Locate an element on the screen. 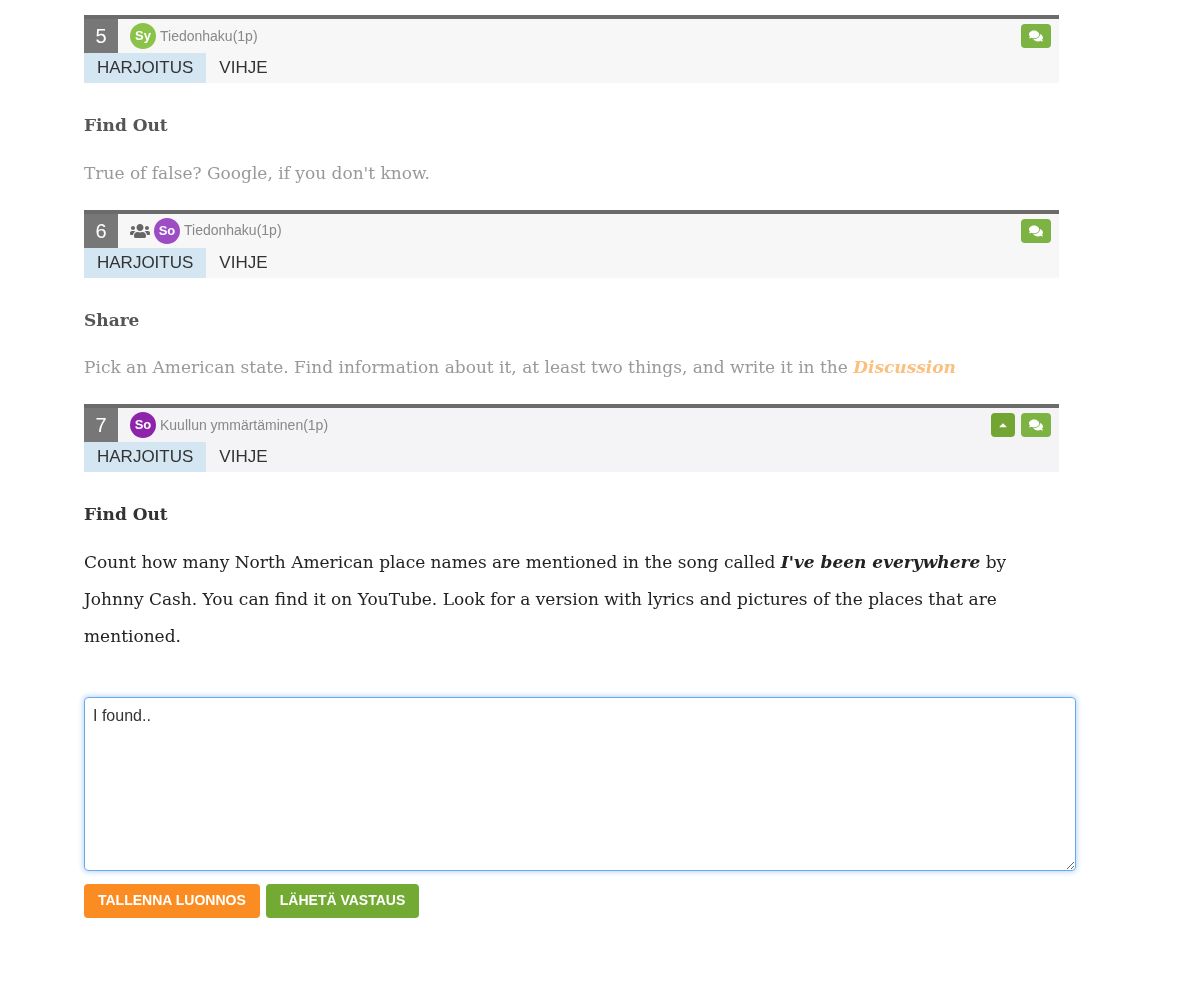  answer-field: I found.. is located at coordinates (580, 783).